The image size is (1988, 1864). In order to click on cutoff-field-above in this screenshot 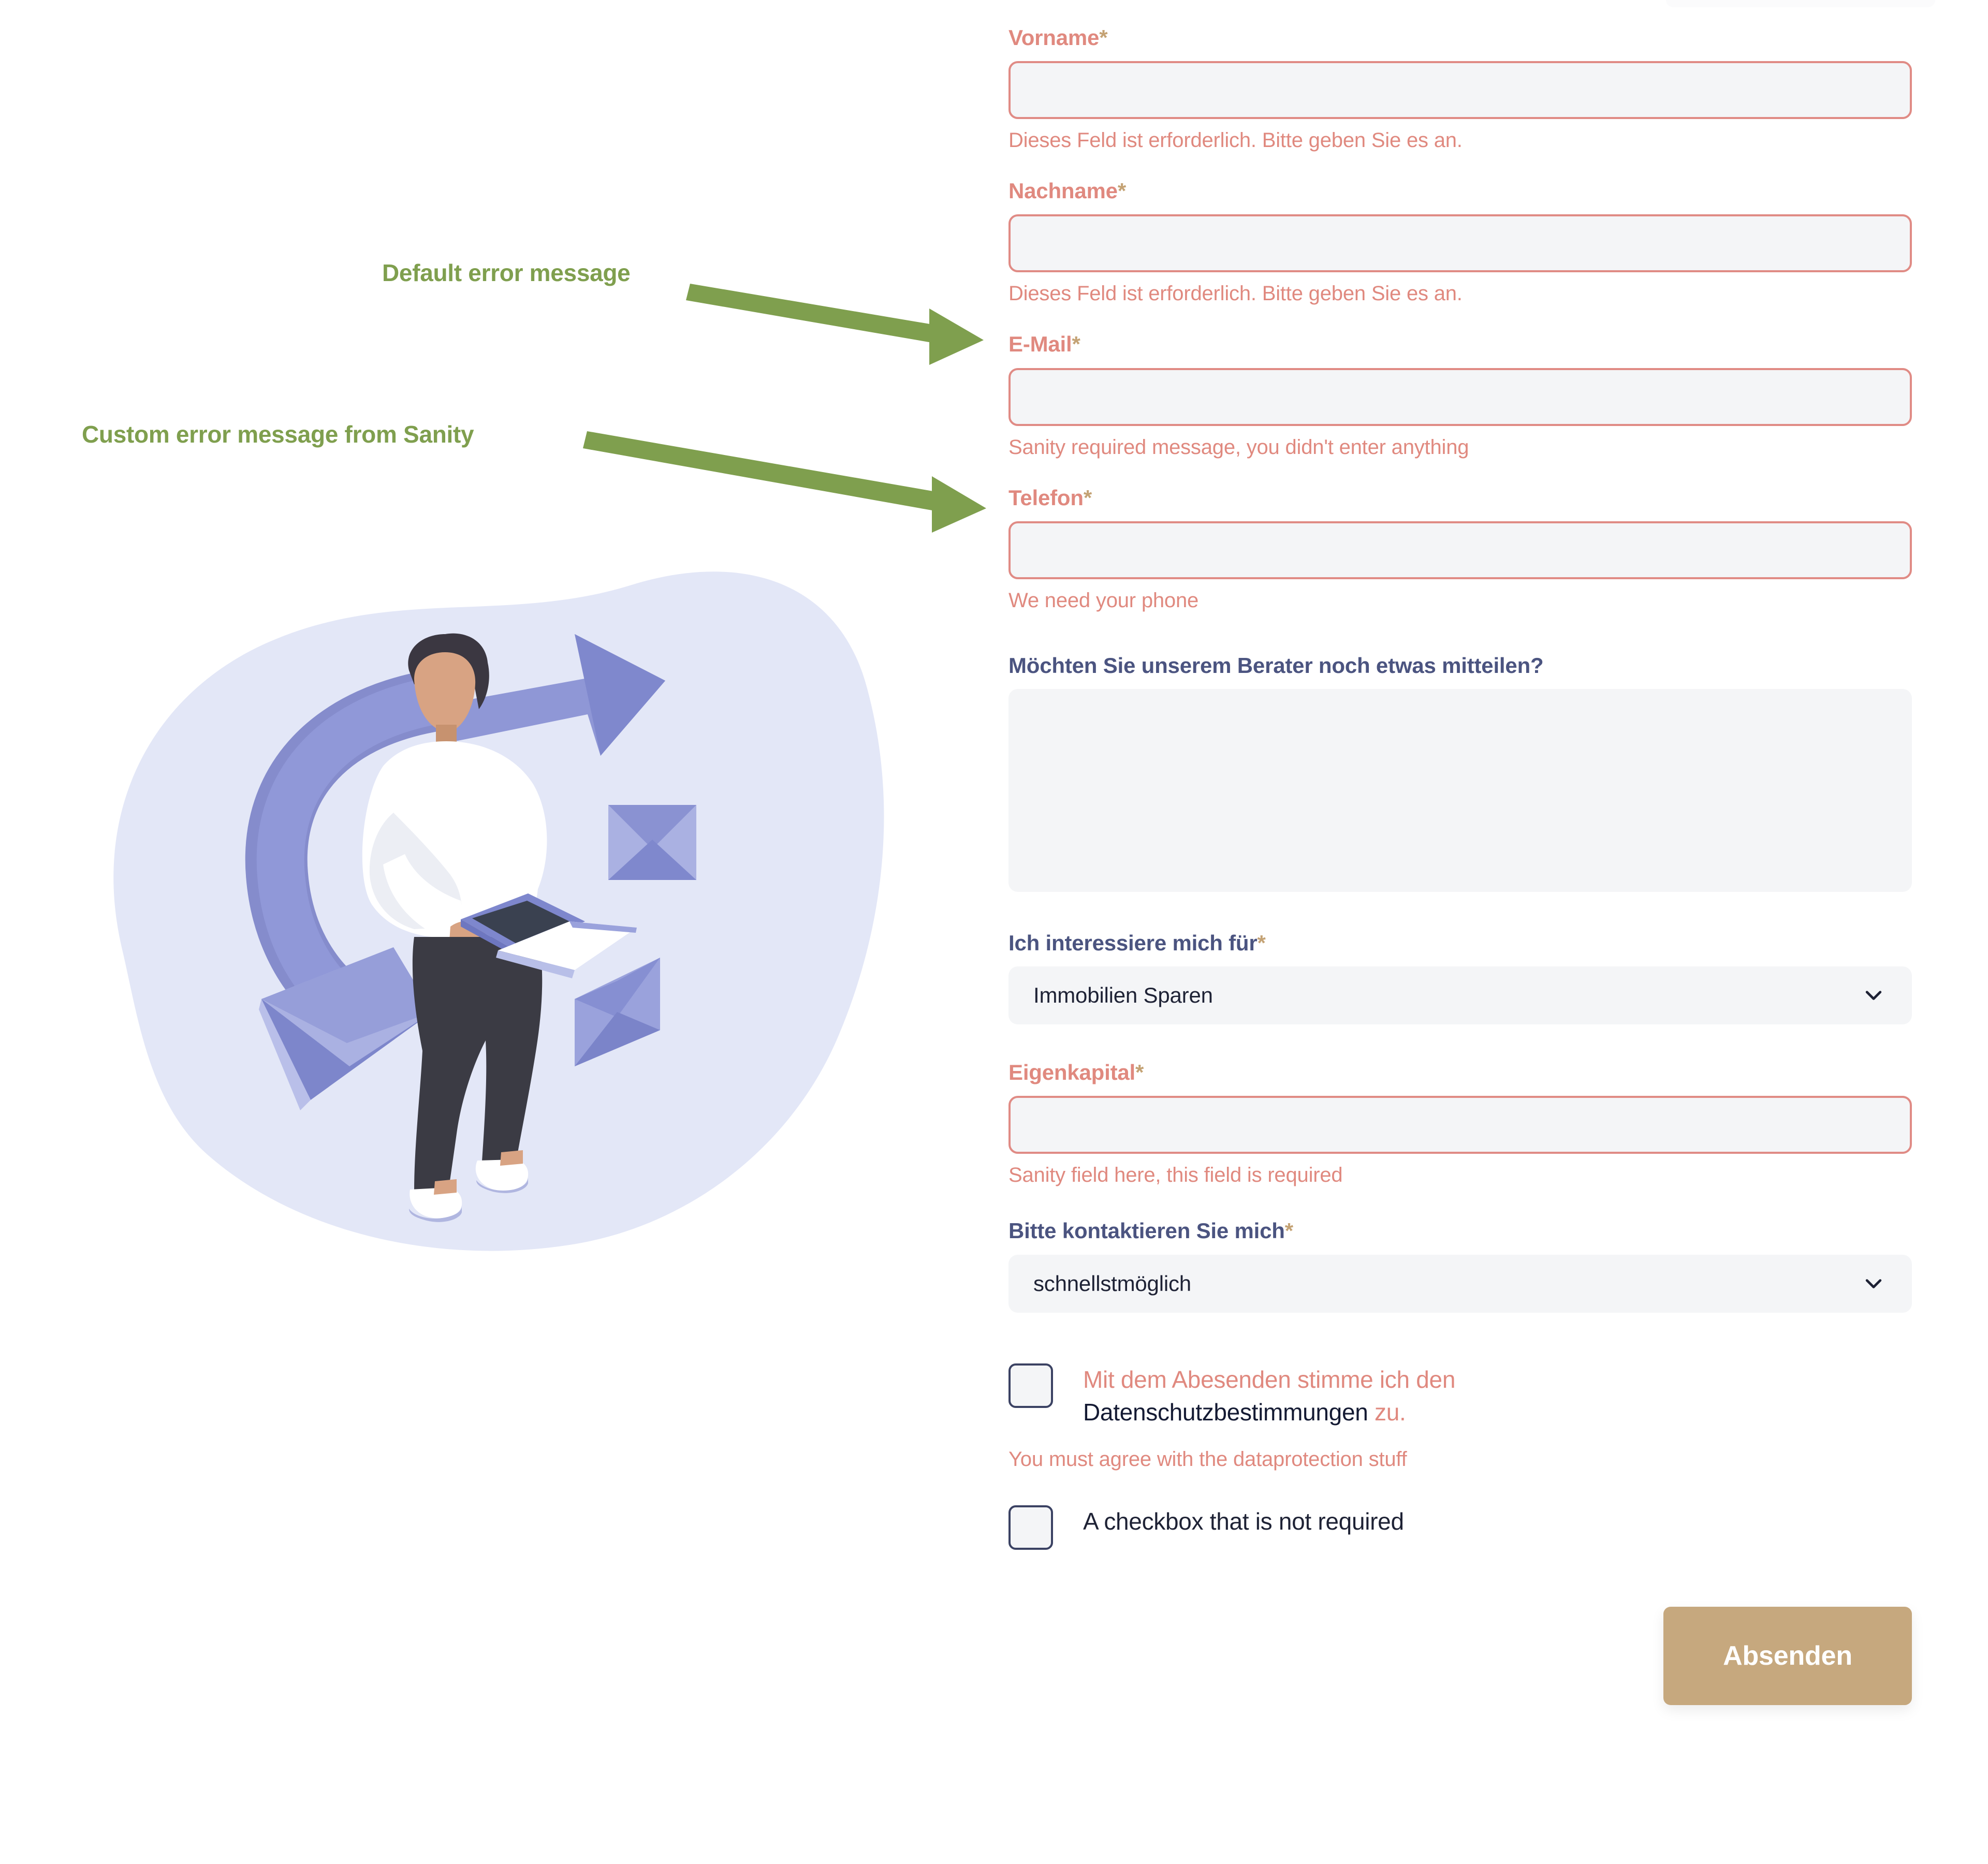, I will do `click(1800, 4)`.